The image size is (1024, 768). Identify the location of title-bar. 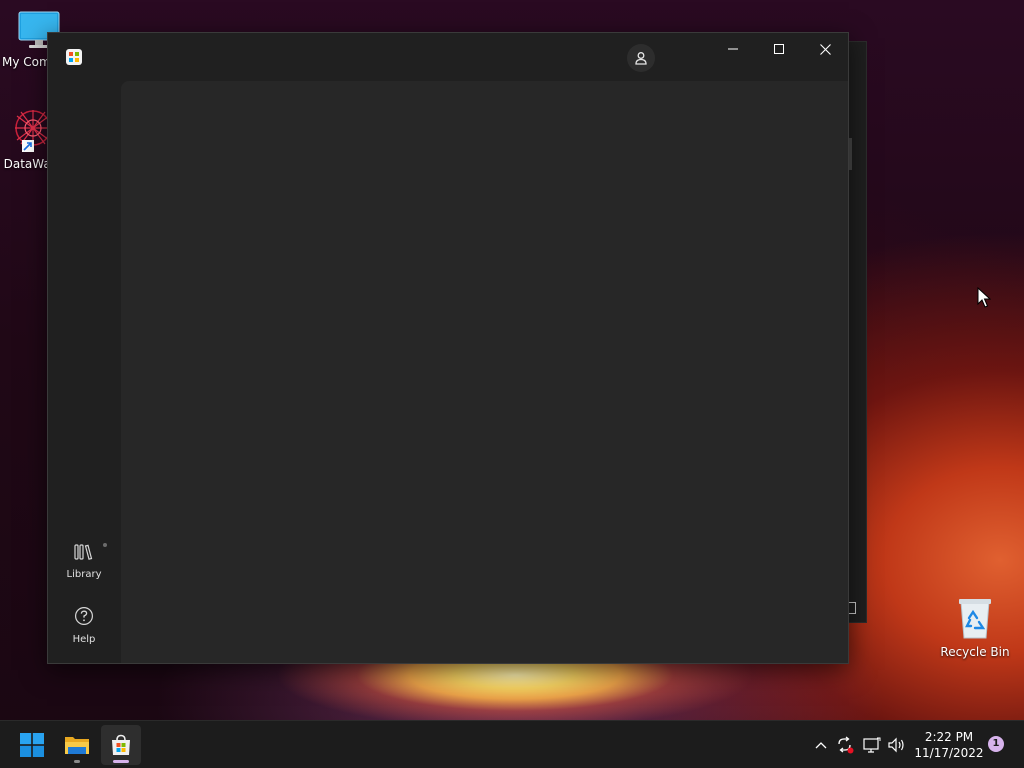
(448, 57).